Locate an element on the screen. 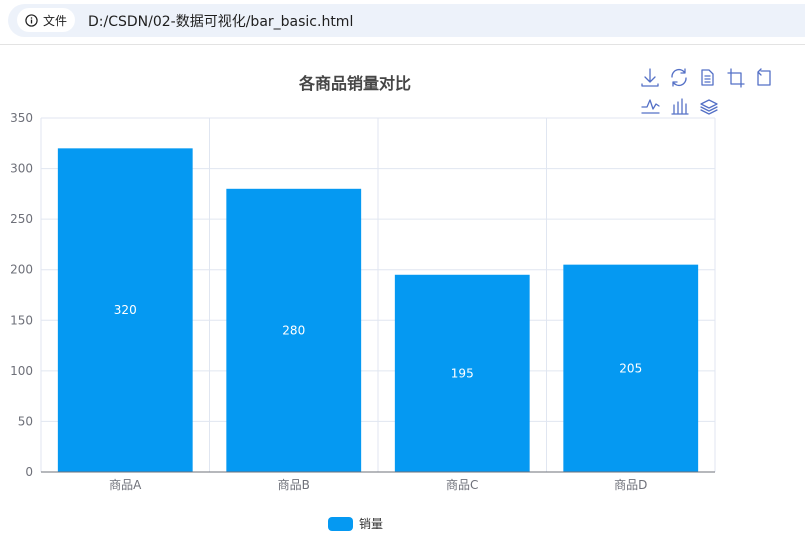 The width and height of the screenshot is (805, 549). data-label: 320 is located at coordinates (125, 310).